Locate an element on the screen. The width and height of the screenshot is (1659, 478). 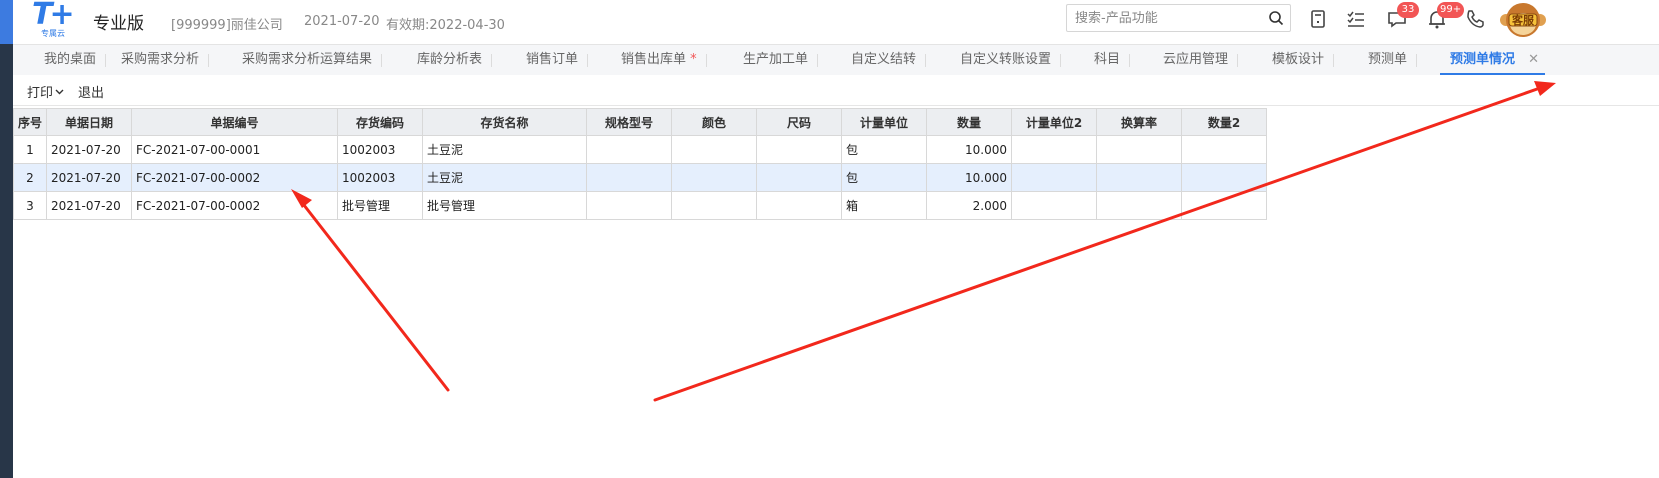
column-header: 单据编号 is located at coordinates (234, 122).